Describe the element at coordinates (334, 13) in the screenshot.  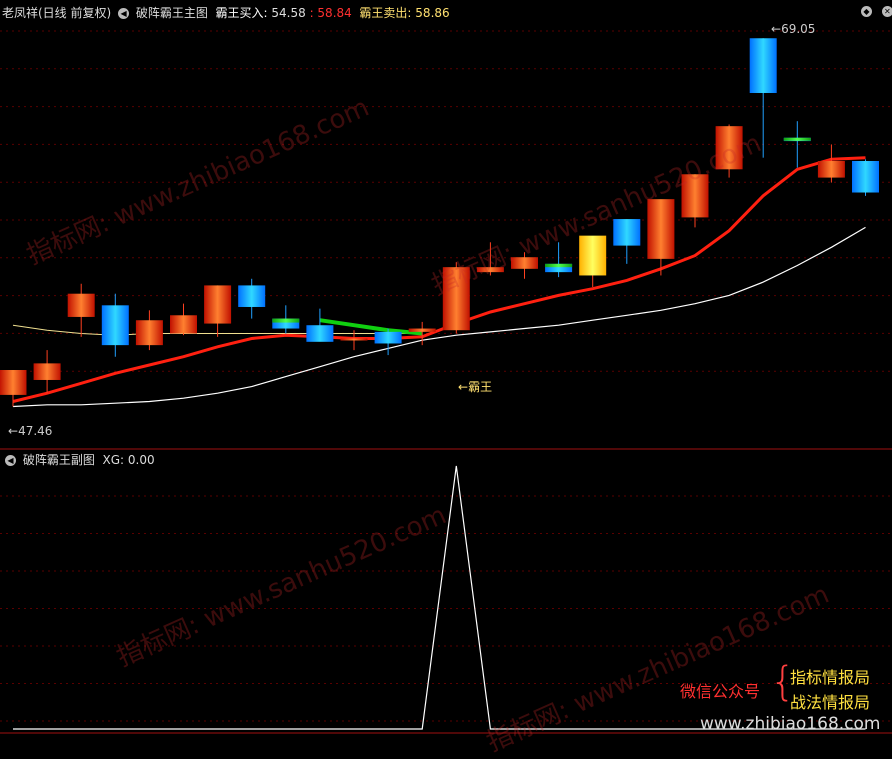
I see `buy-value-2-text: 58.84` at that location.